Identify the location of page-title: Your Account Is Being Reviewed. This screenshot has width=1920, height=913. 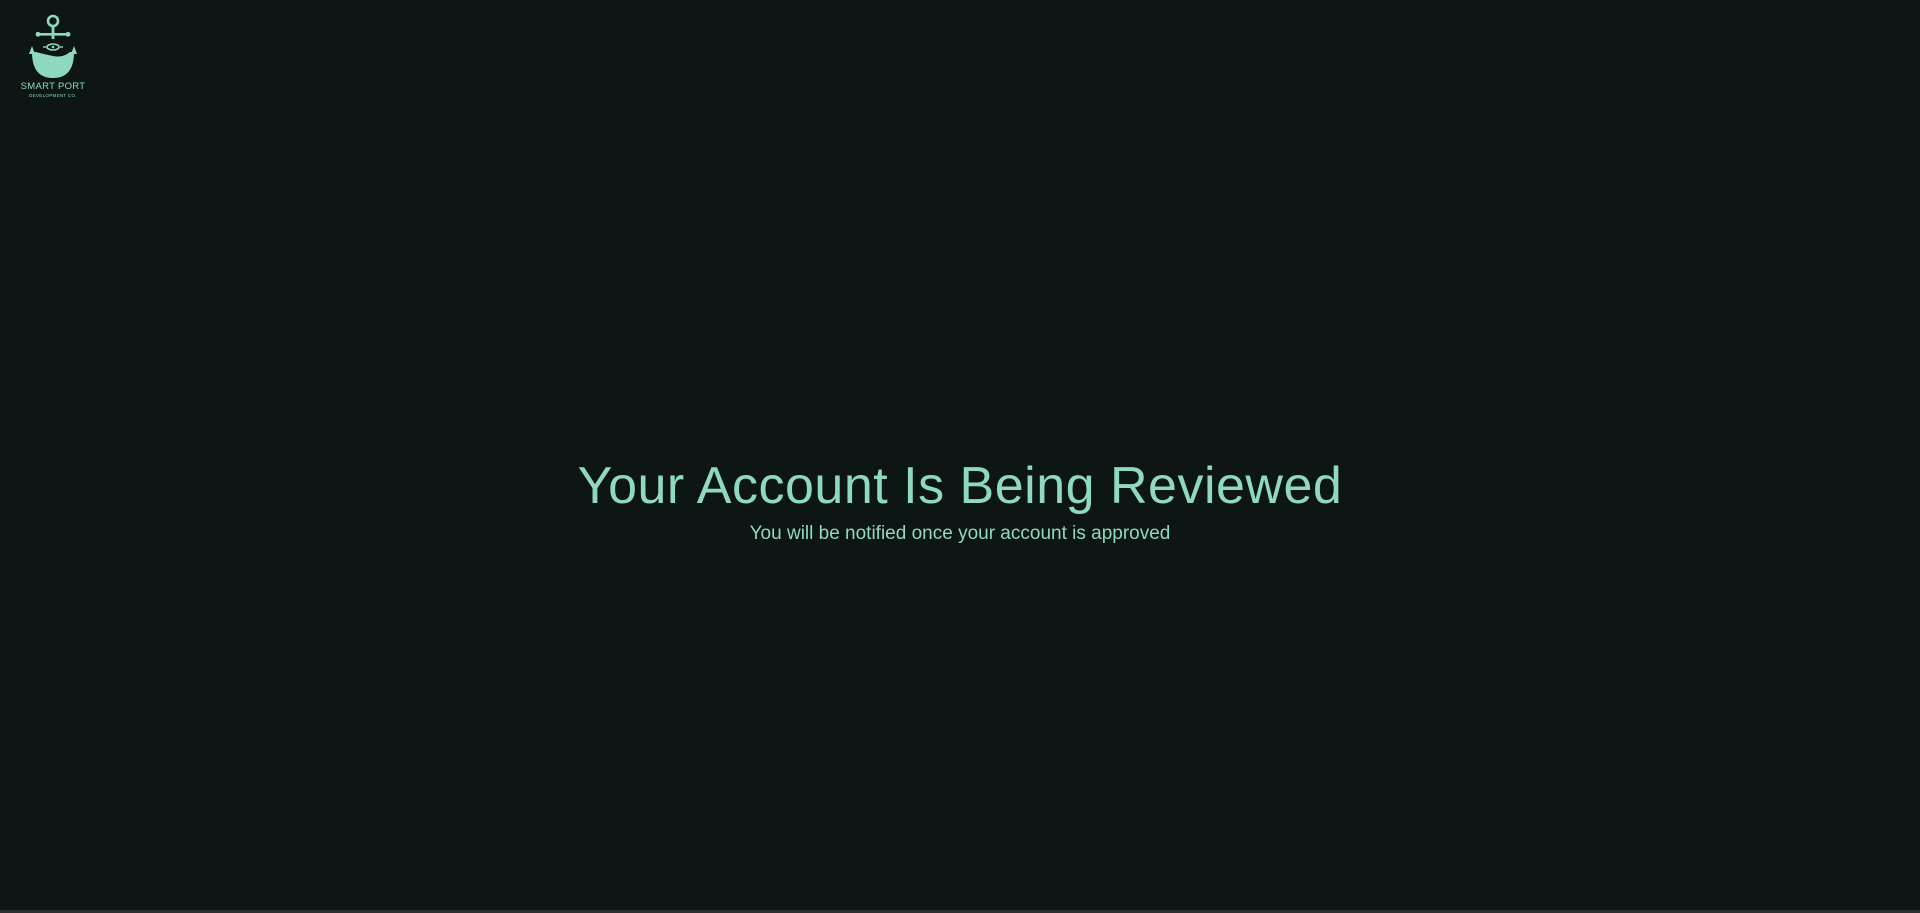
(960, 486).